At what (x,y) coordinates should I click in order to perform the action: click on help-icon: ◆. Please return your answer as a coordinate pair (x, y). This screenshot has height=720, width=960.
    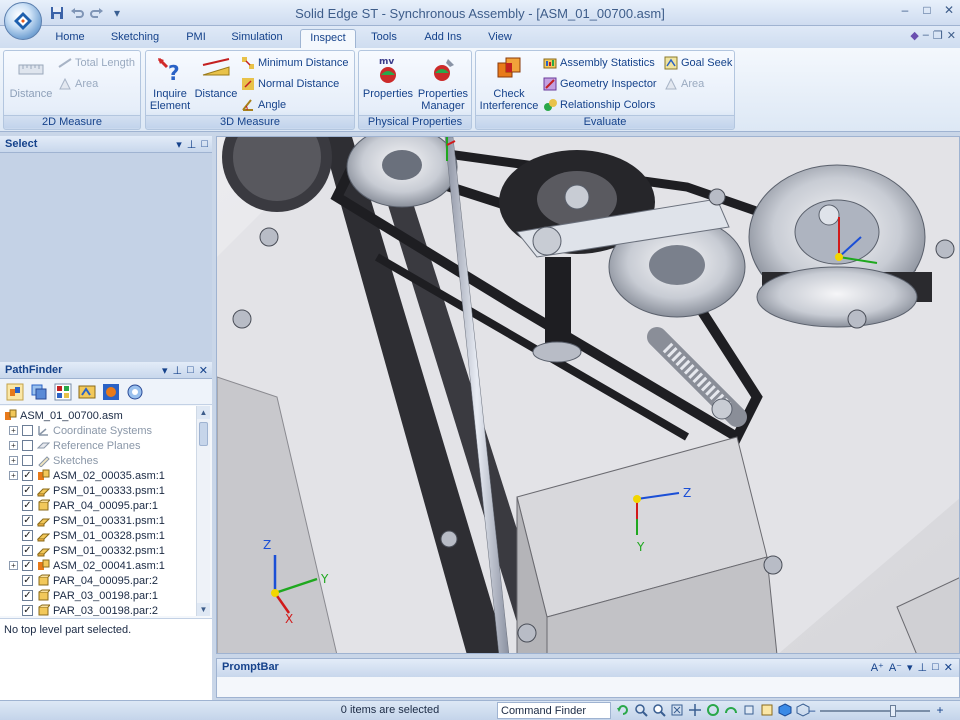
    Looking at the image, I should click on (914, 35).